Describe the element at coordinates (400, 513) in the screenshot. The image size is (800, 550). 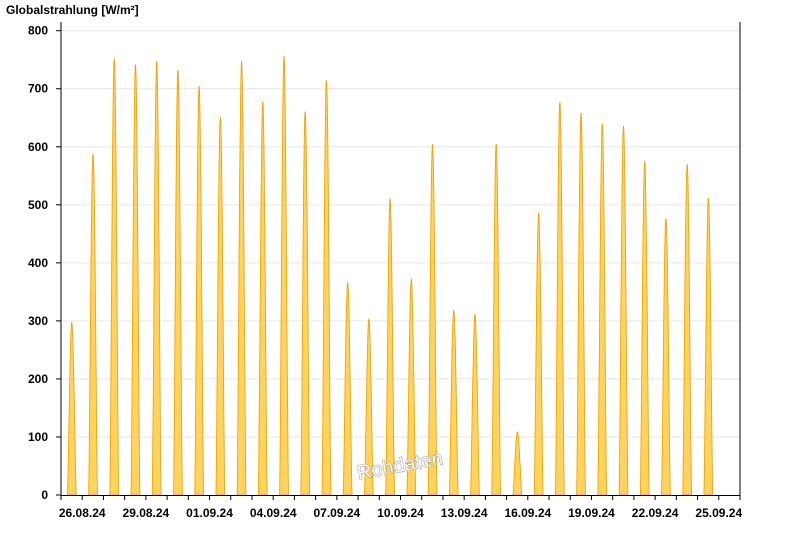
I see `x-tick-label: 10.09.24` at that location.